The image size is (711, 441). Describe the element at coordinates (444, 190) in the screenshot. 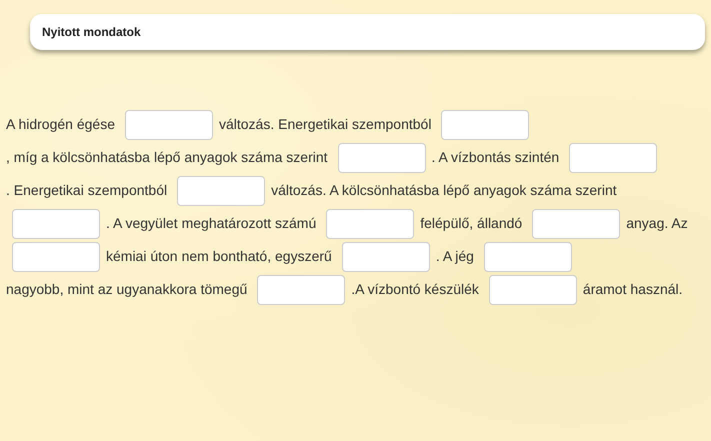

I see `sentence-text: változás. A kölcsönhatásba lépő anyagok száma szerint` at that location.